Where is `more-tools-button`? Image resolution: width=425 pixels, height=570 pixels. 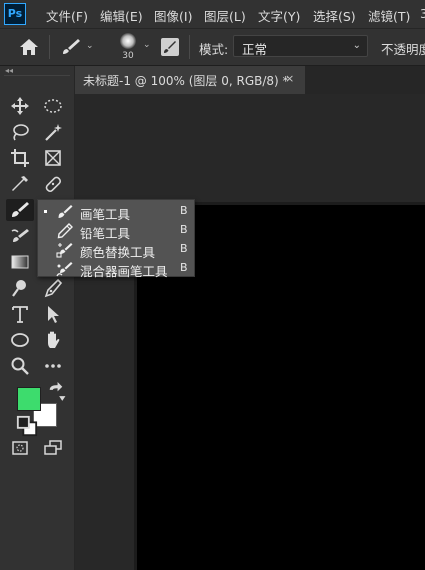
more-tools-button is located at coordinates (53, 366).